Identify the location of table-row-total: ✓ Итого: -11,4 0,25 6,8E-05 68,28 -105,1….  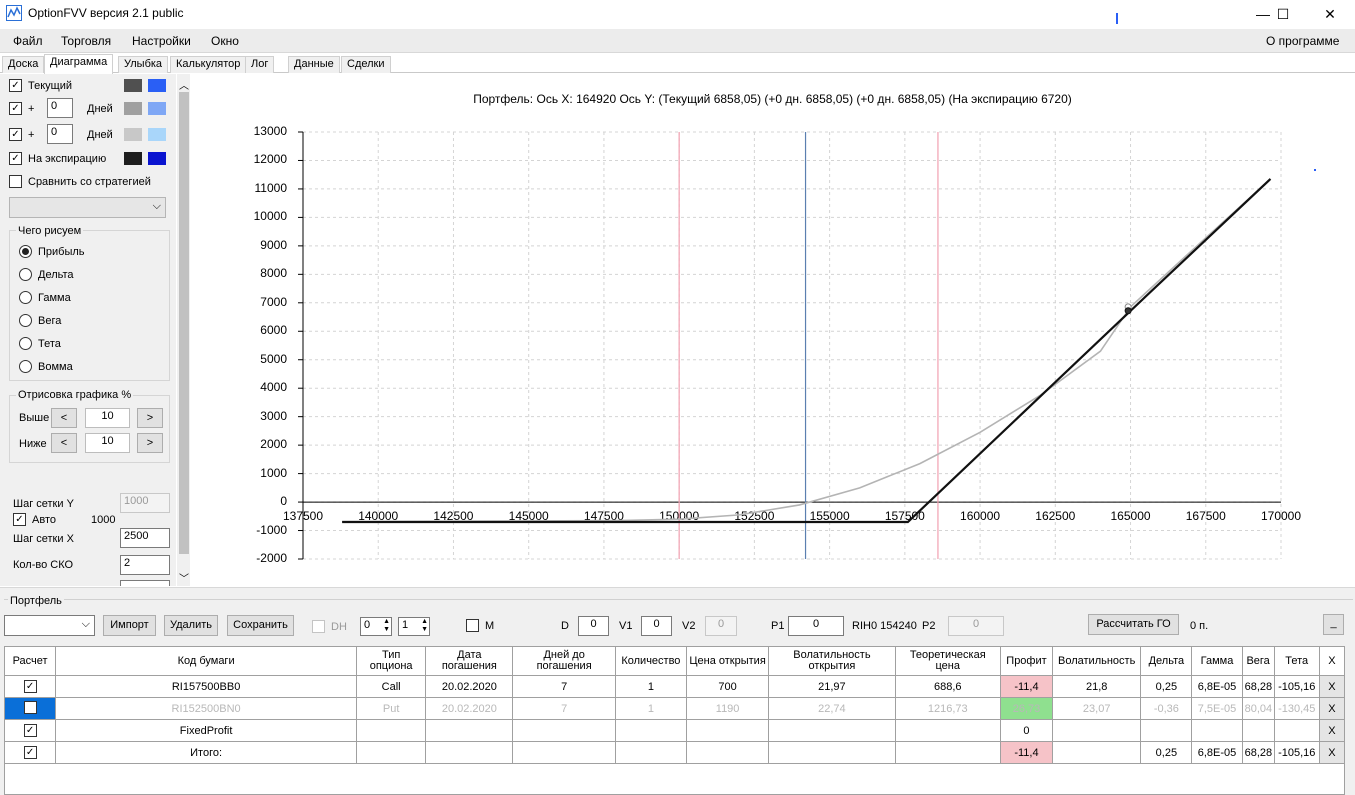
(674, 752).